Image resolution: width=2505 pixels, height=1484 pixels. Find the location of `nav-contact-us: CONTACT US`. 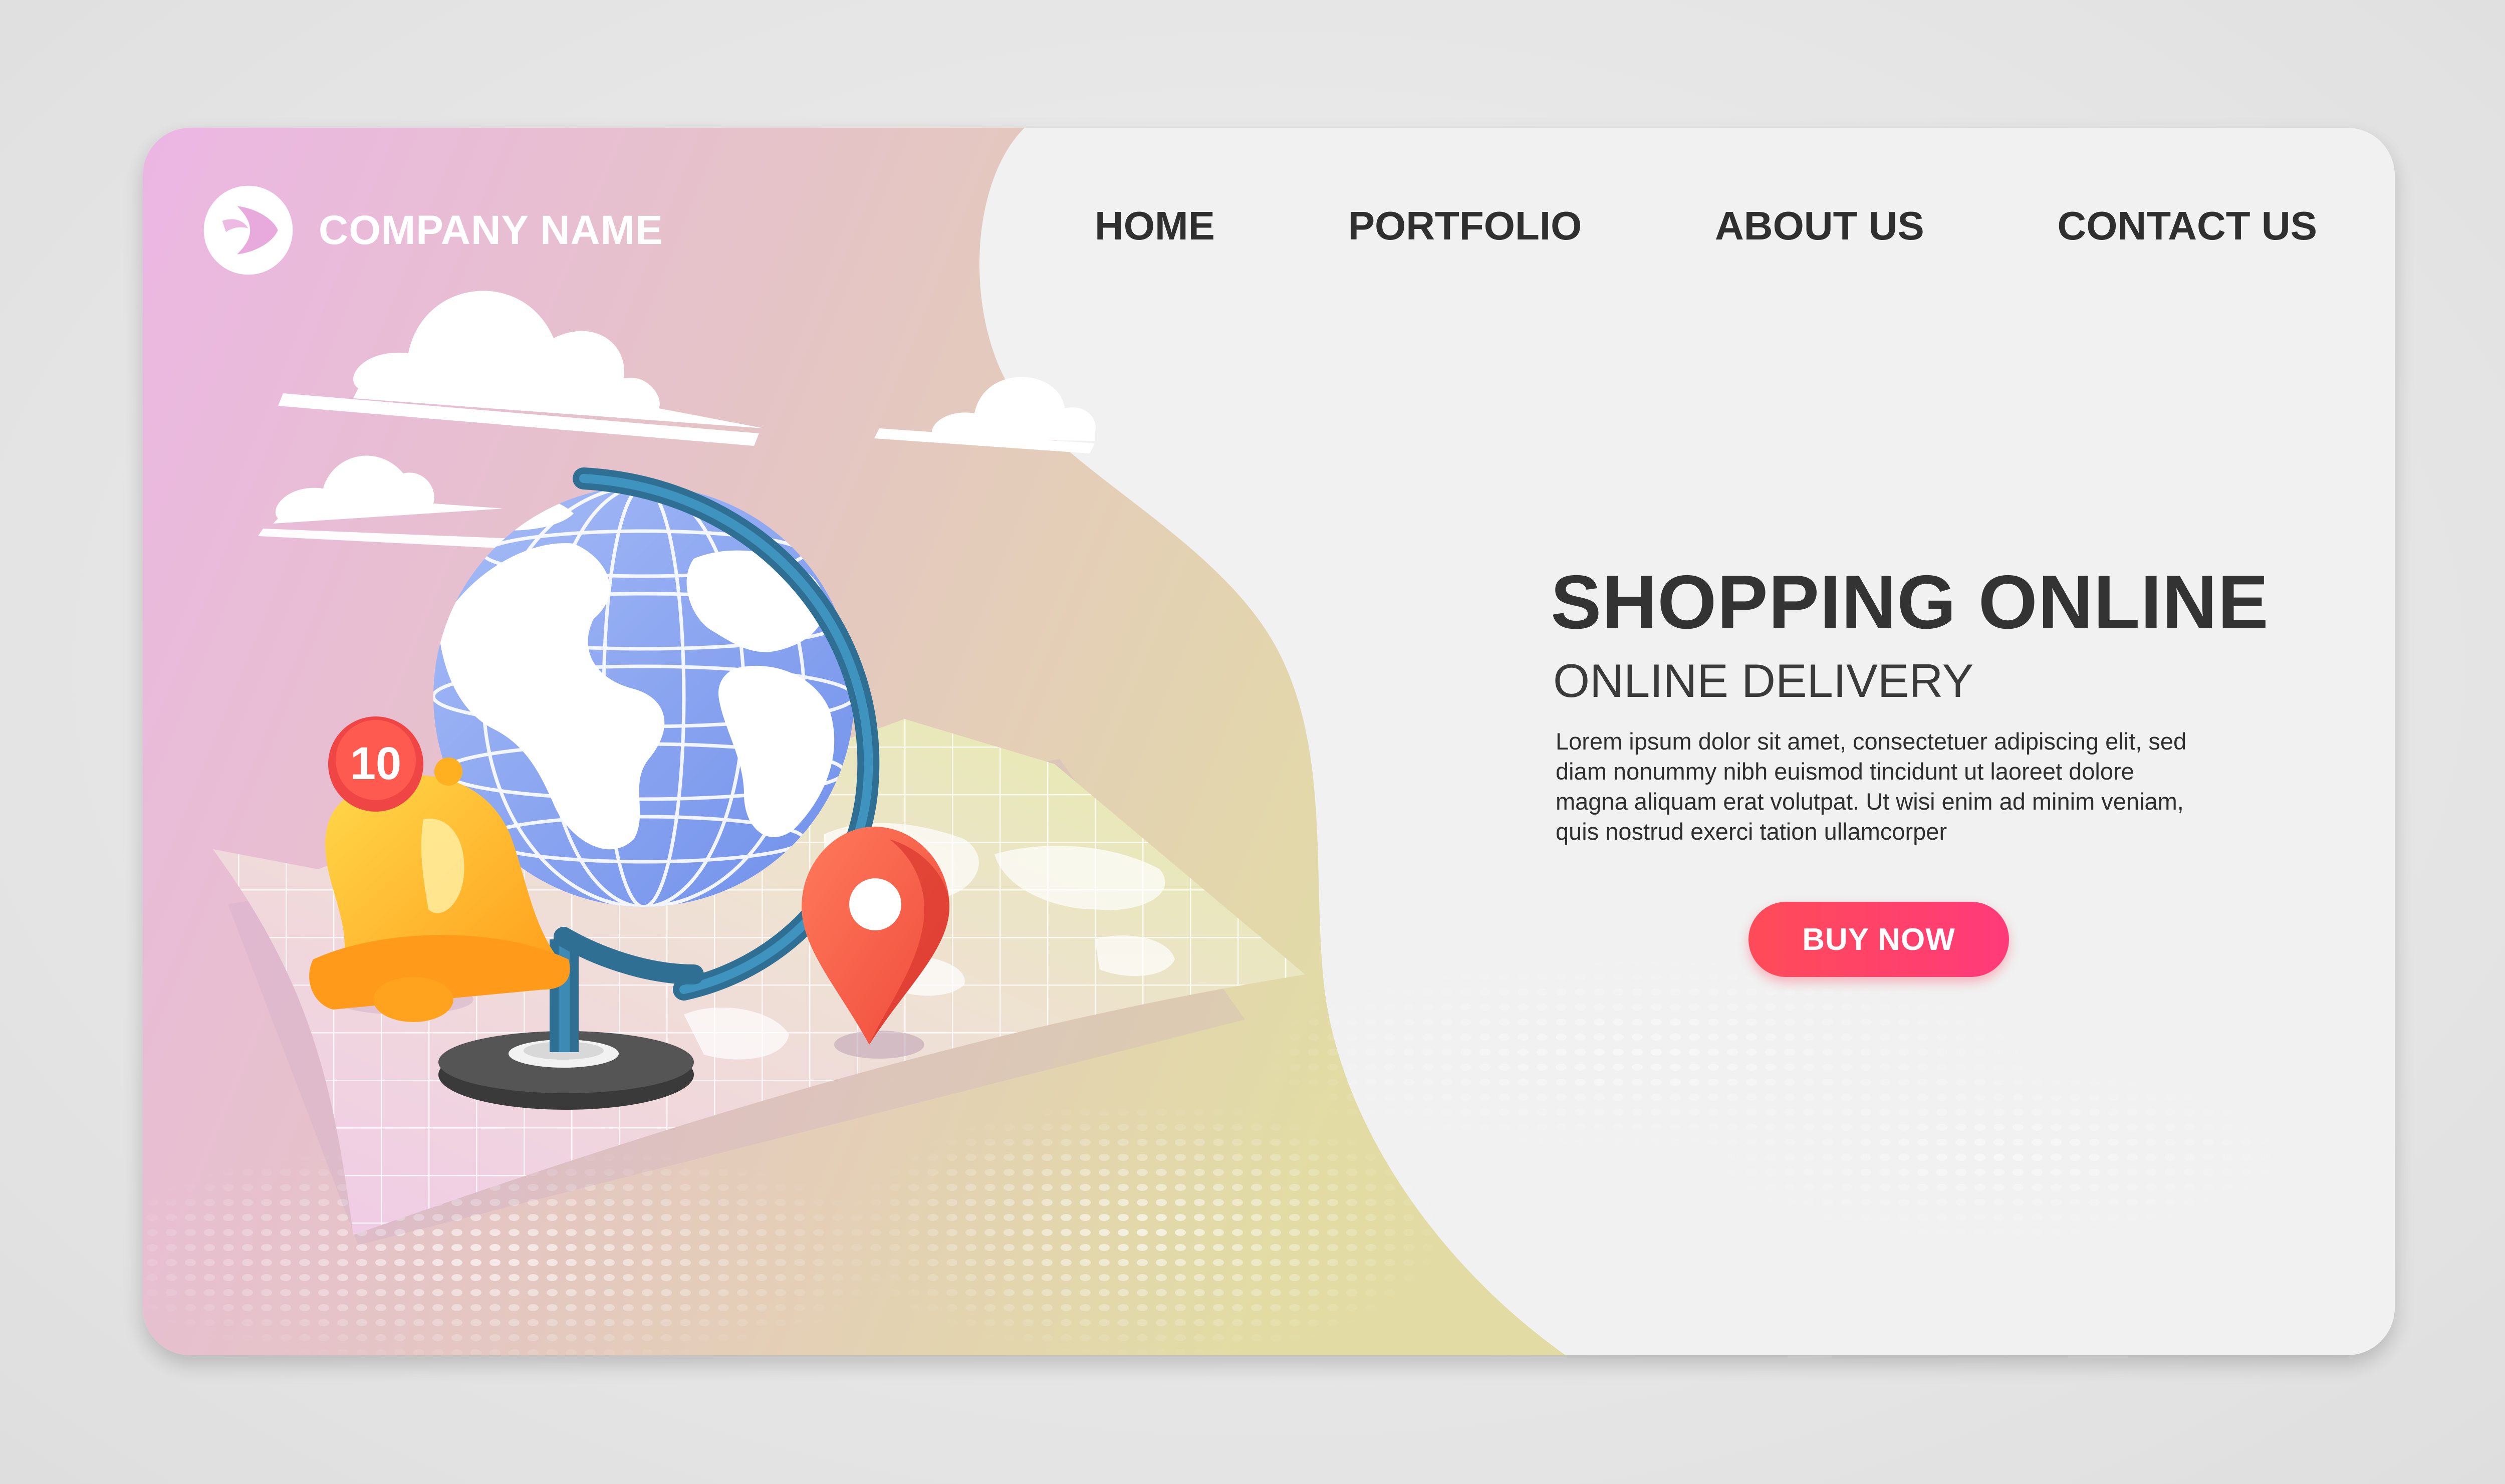

nav-contact-us: CONTACT US is located at coordinates (2187, 226).